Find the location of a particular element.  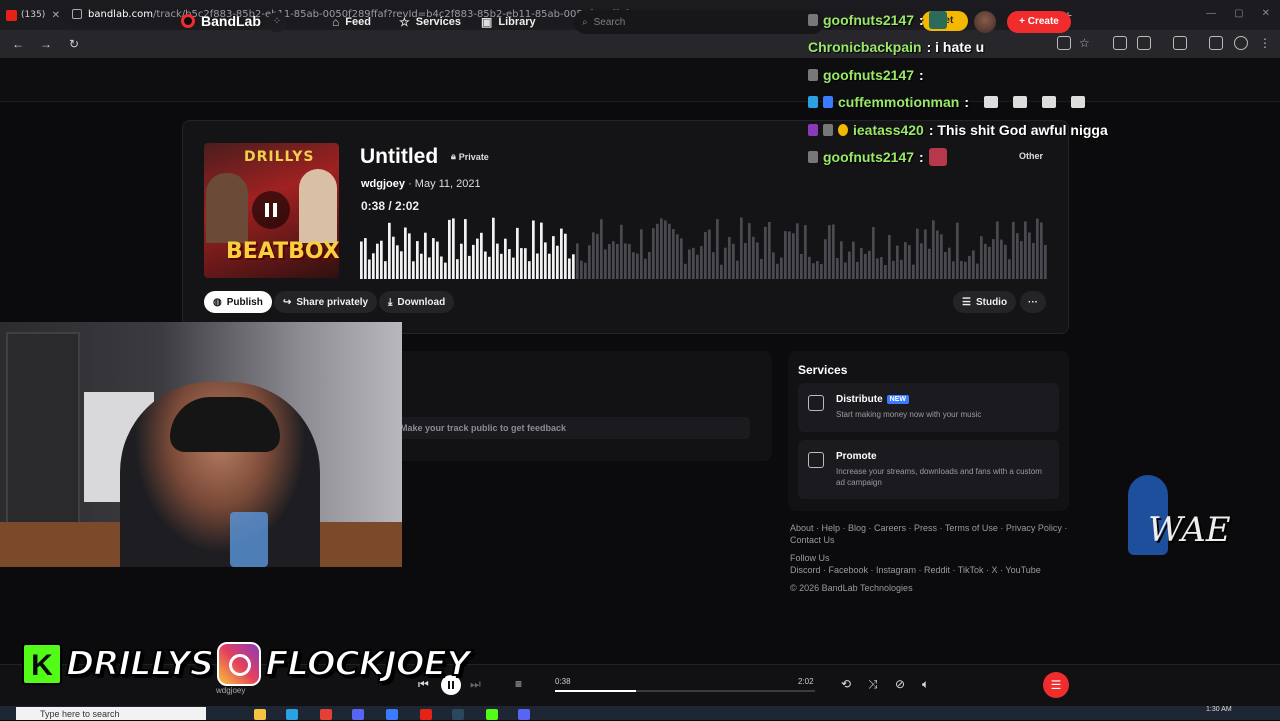

browser-tab: (135) ✕ is located at coordinates (33, 15).